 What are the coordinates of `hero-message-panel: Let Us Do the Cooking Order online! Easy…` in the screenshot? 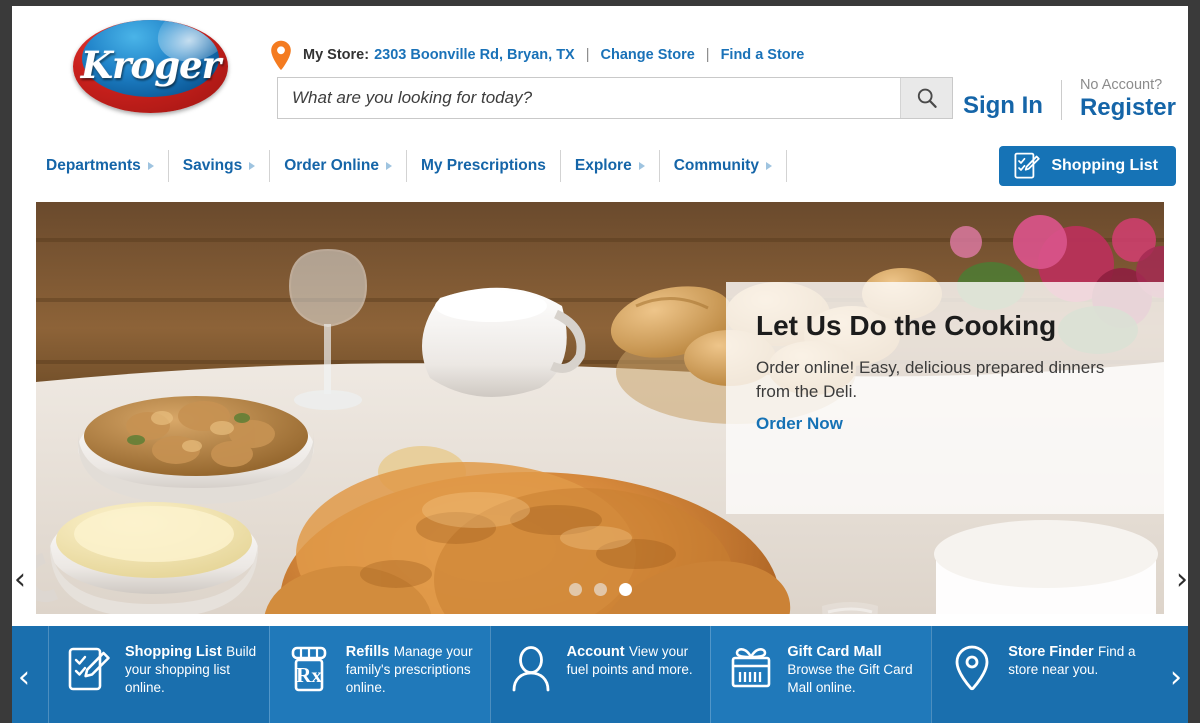 It's located at (945, 398).